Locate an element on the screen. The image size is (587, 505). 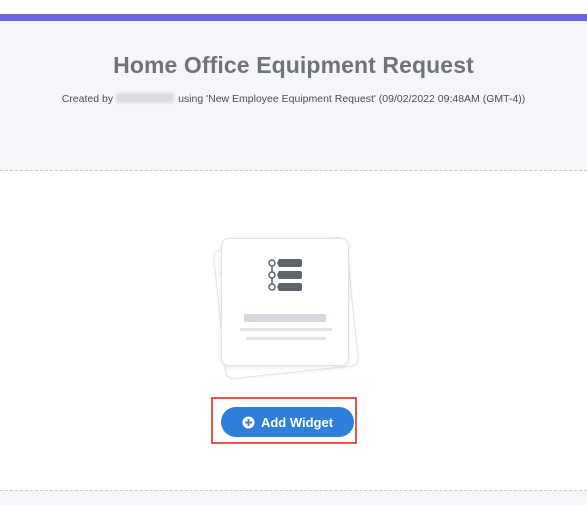
add-widget-label: Add Widget is located at coordinates (297, 422).